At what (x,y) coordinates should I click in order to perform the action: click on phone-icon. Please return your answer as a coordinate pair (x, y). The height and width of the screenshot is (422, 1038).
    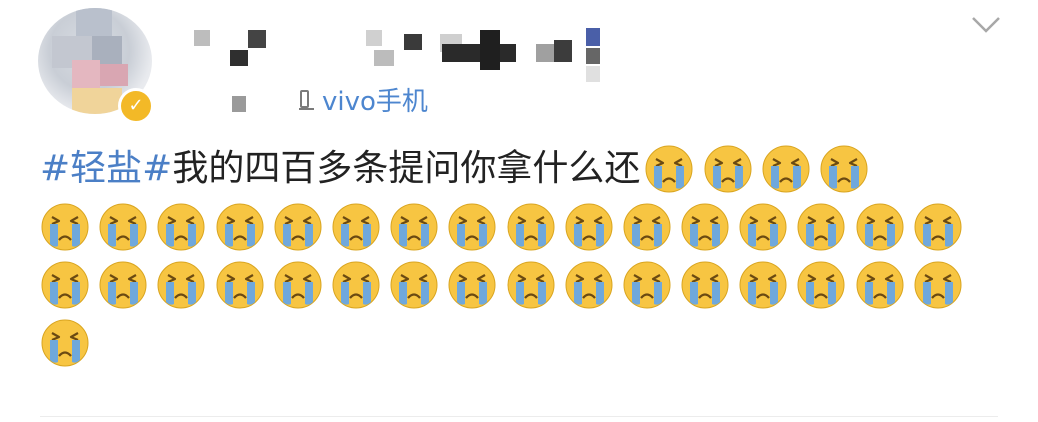
    Looking at the image, I should click on (307, 99).